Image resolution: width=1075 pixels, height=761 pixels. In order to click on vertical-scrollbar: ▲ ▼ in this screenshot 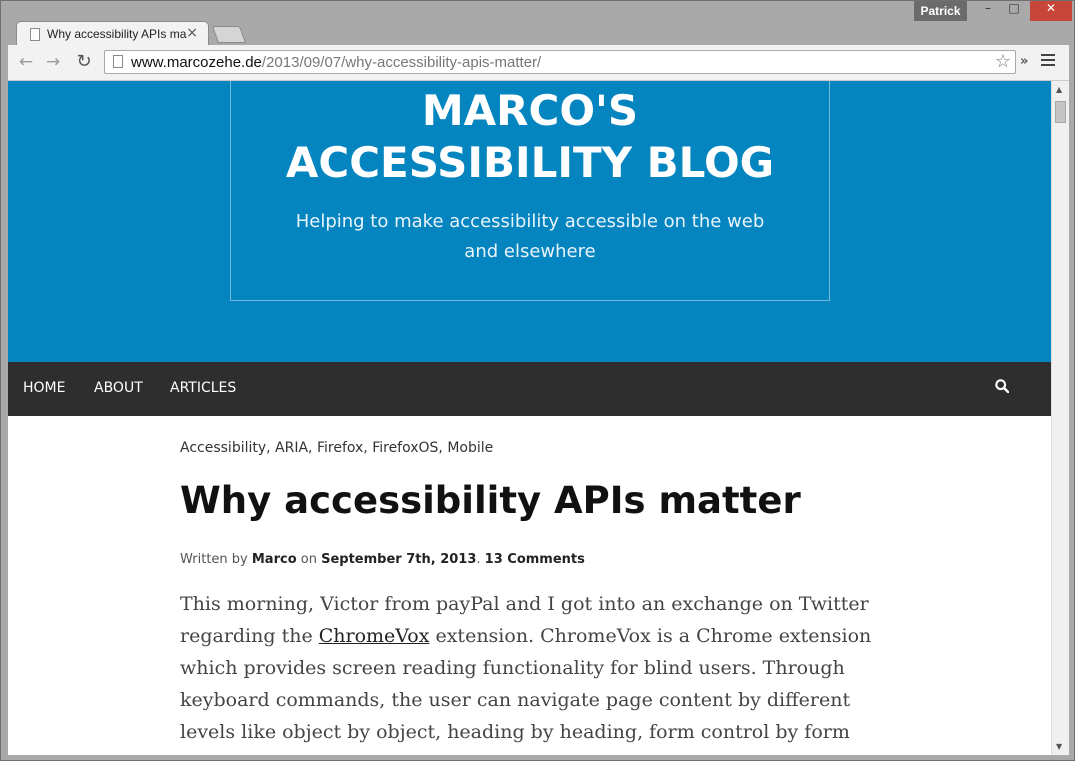, I will do `click(1060, 418)`.